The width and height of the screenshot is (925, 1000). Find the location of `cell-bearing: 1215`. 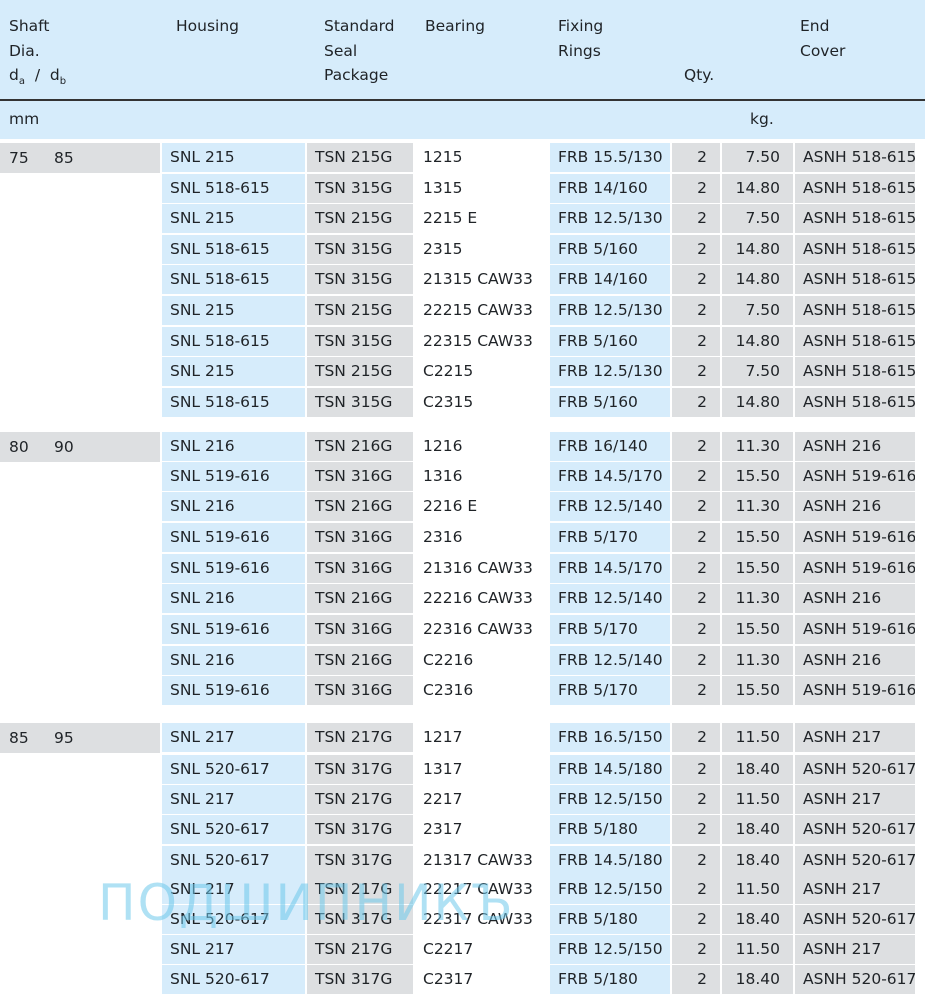

cell-bearing: 1215 is located at coordinates (443, 157).